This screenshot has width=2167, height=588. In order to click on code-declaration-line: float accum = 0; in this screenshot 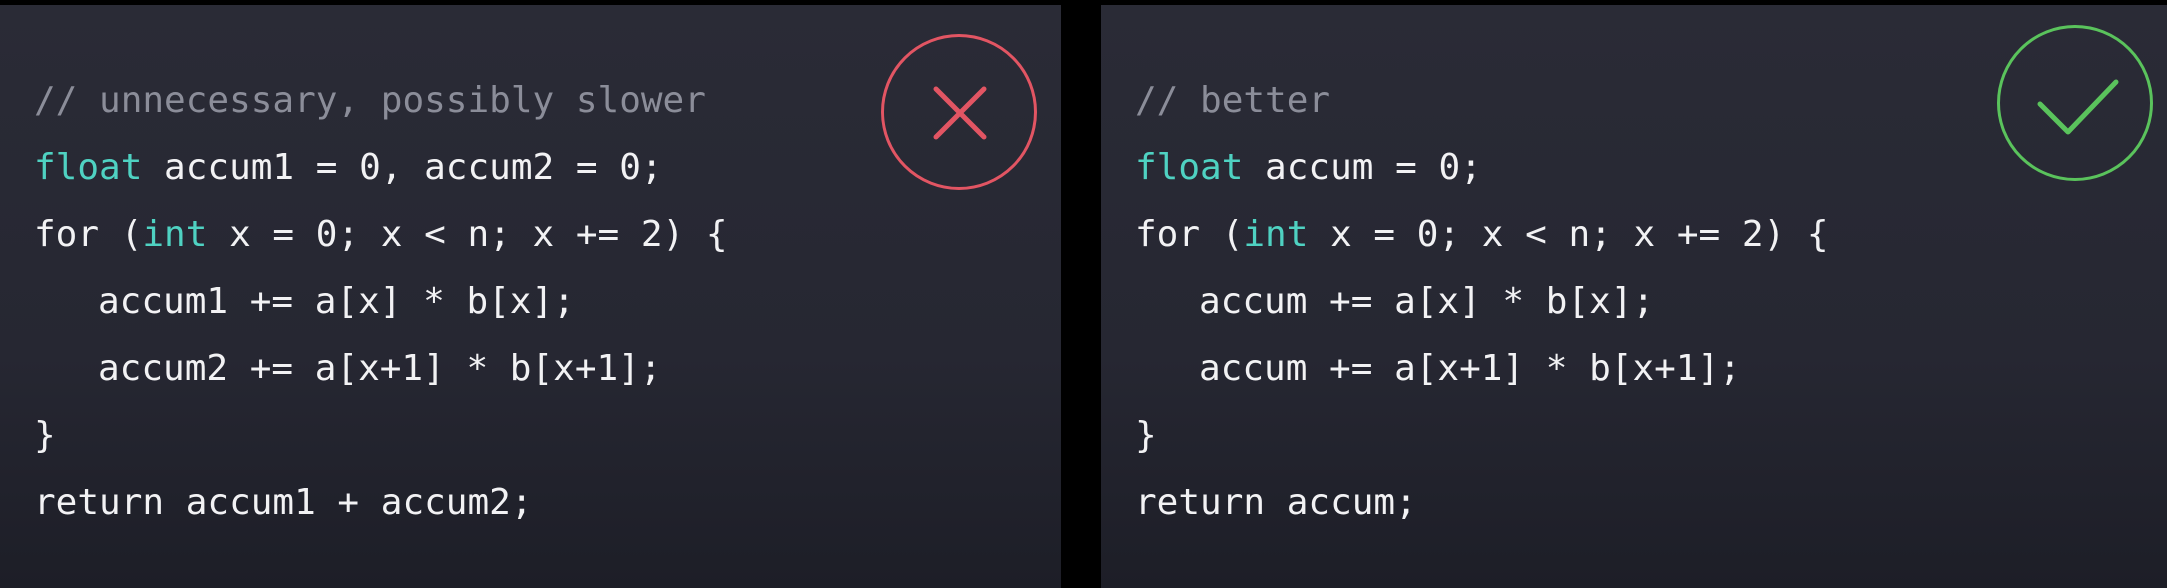, I will do `click(1482, 167)`.